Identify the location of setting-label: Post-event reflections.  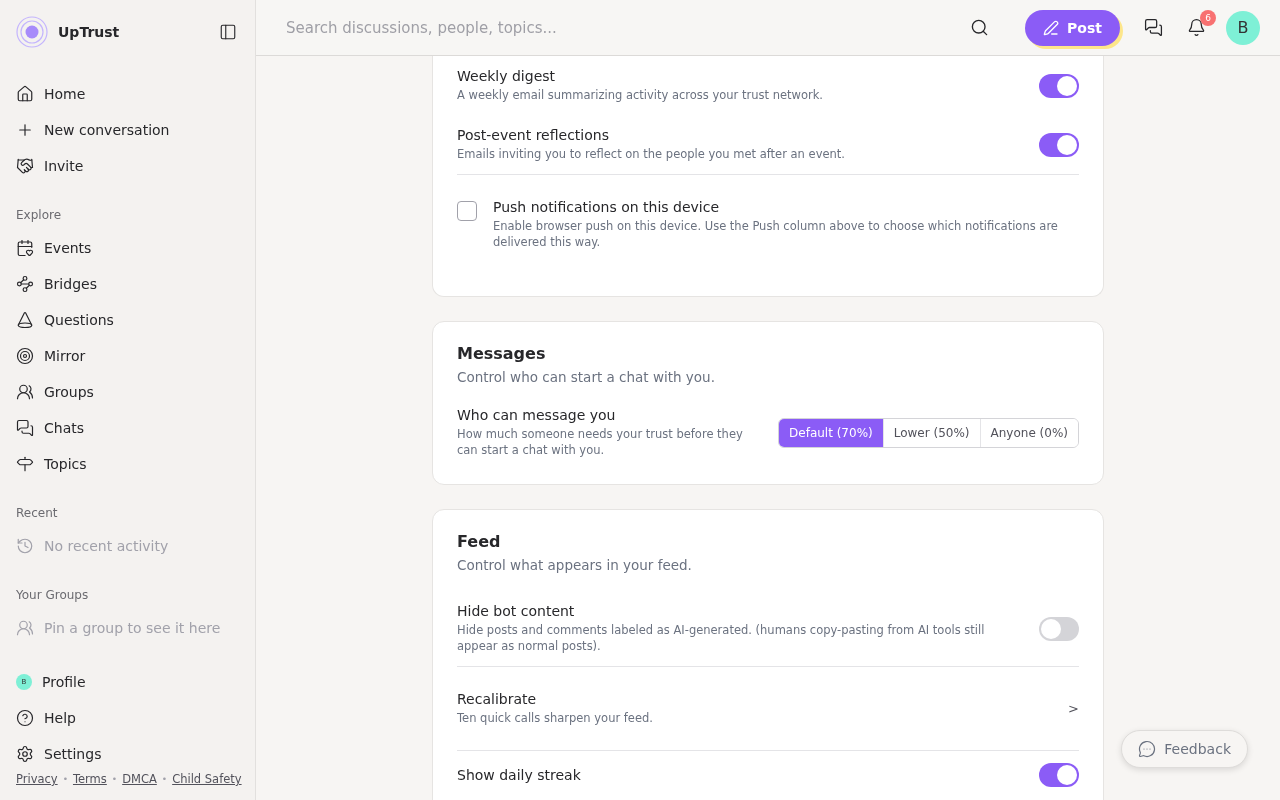
(533, 135).